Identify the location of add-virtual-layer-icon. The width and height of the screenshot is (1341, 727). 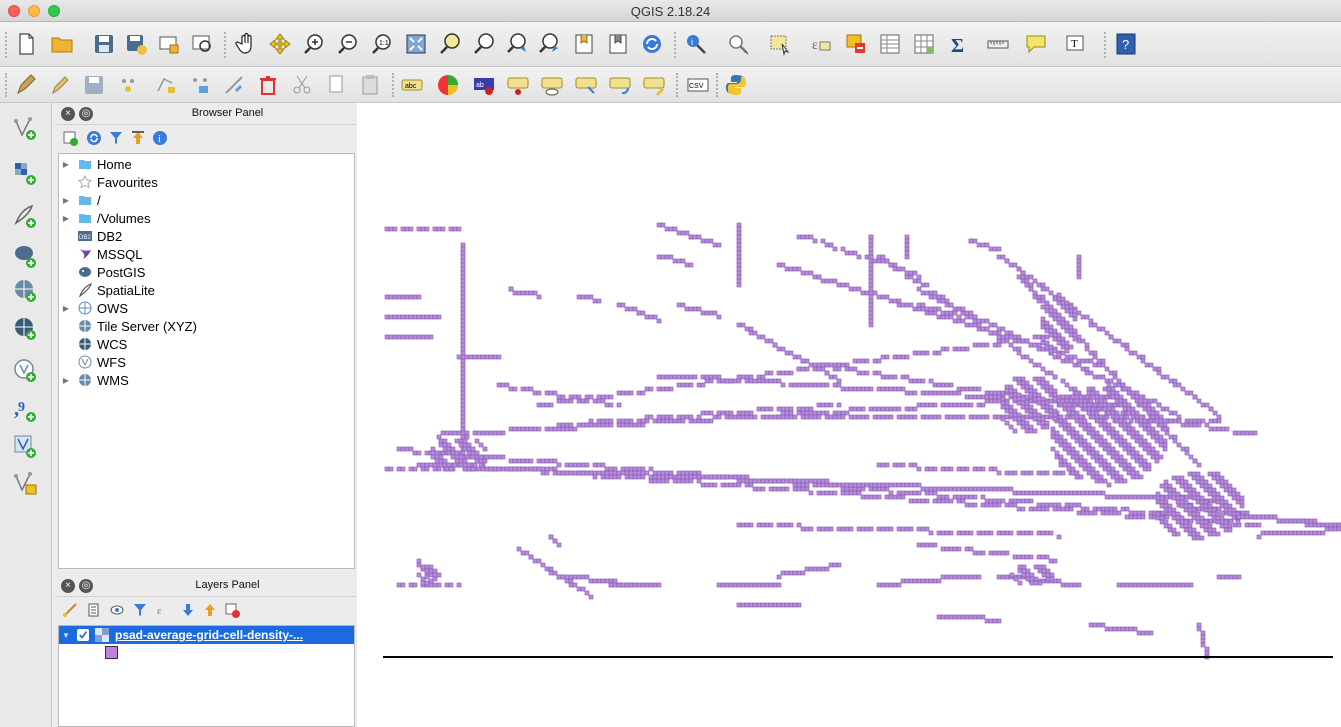
(25, 446).